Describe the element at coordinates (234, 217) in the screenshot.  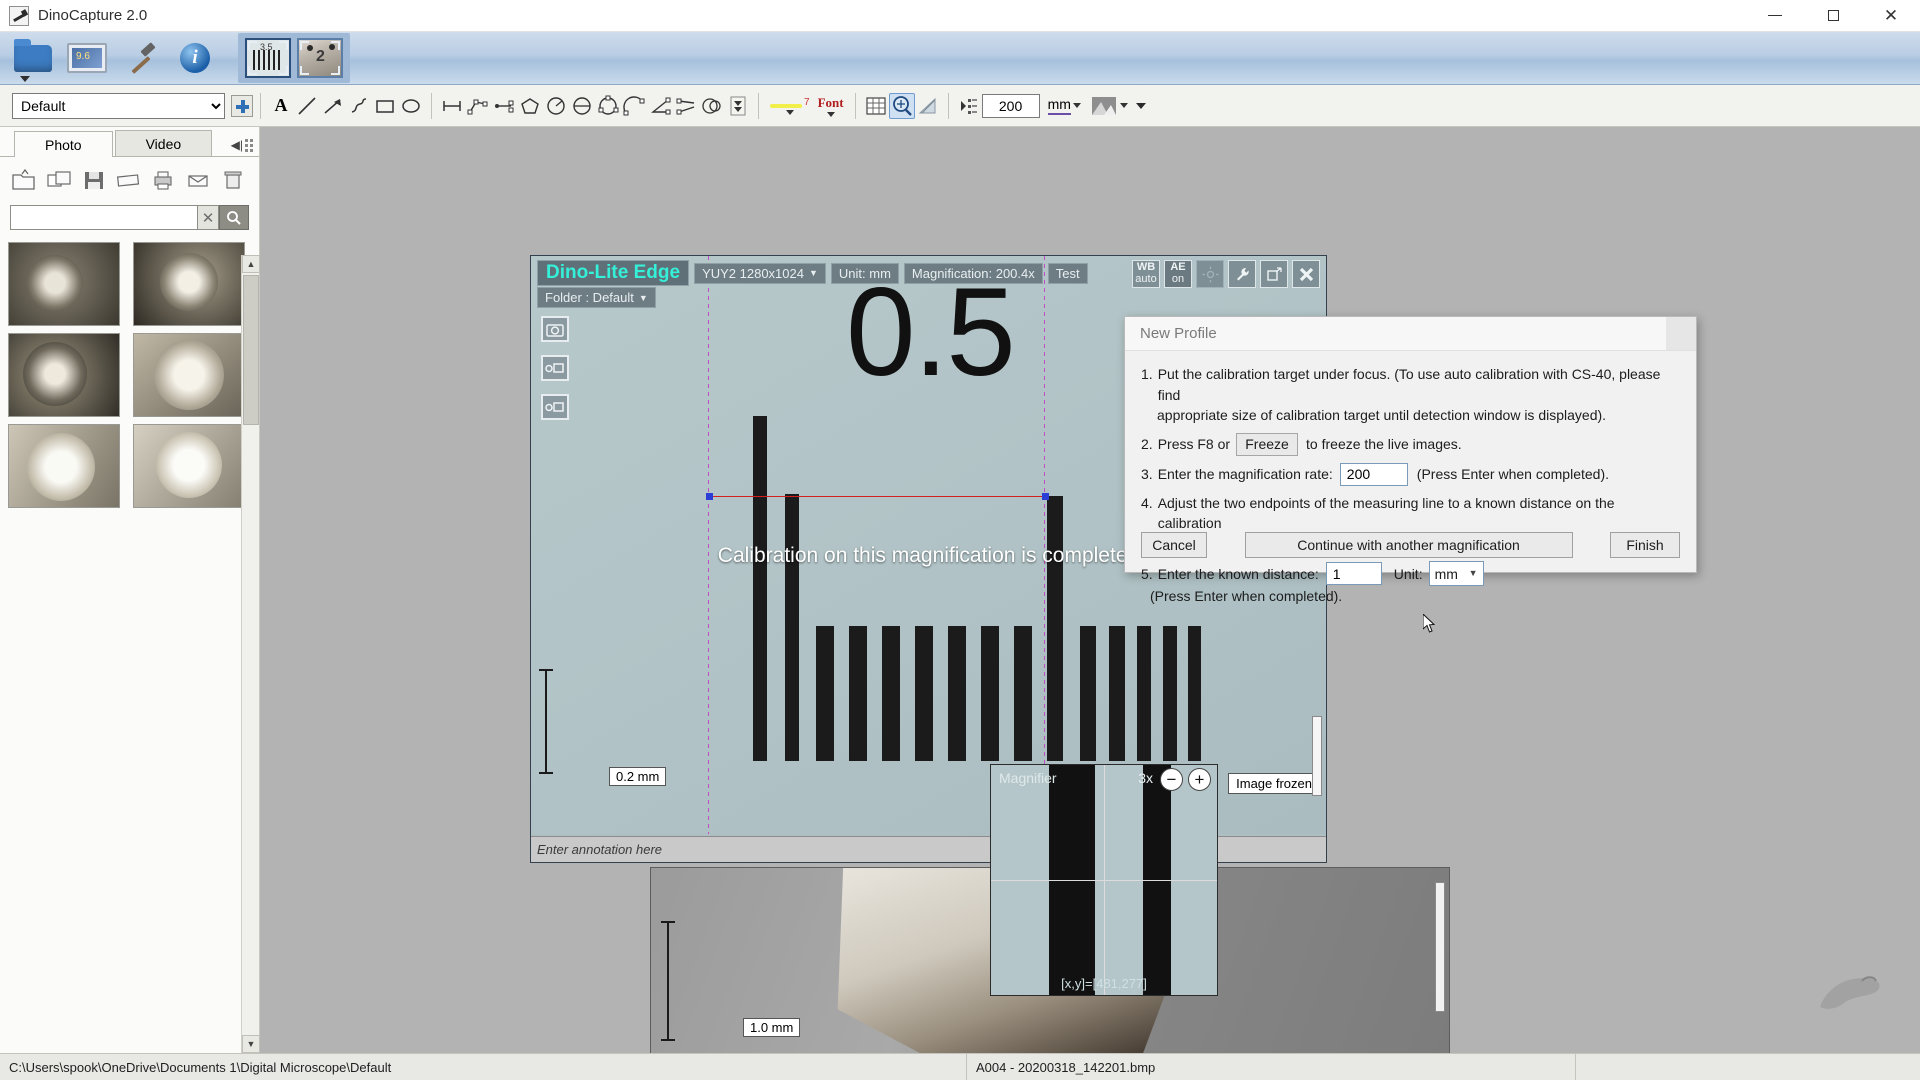
I see `search-button` at that location.